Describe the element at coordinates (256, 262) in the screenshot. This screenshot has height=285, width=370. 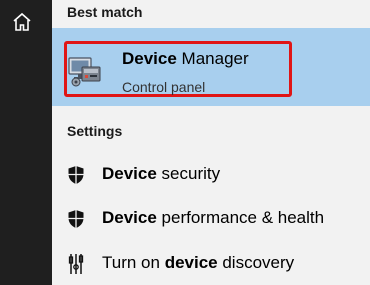
I see `settings-item-label-post: discovery` at that location.